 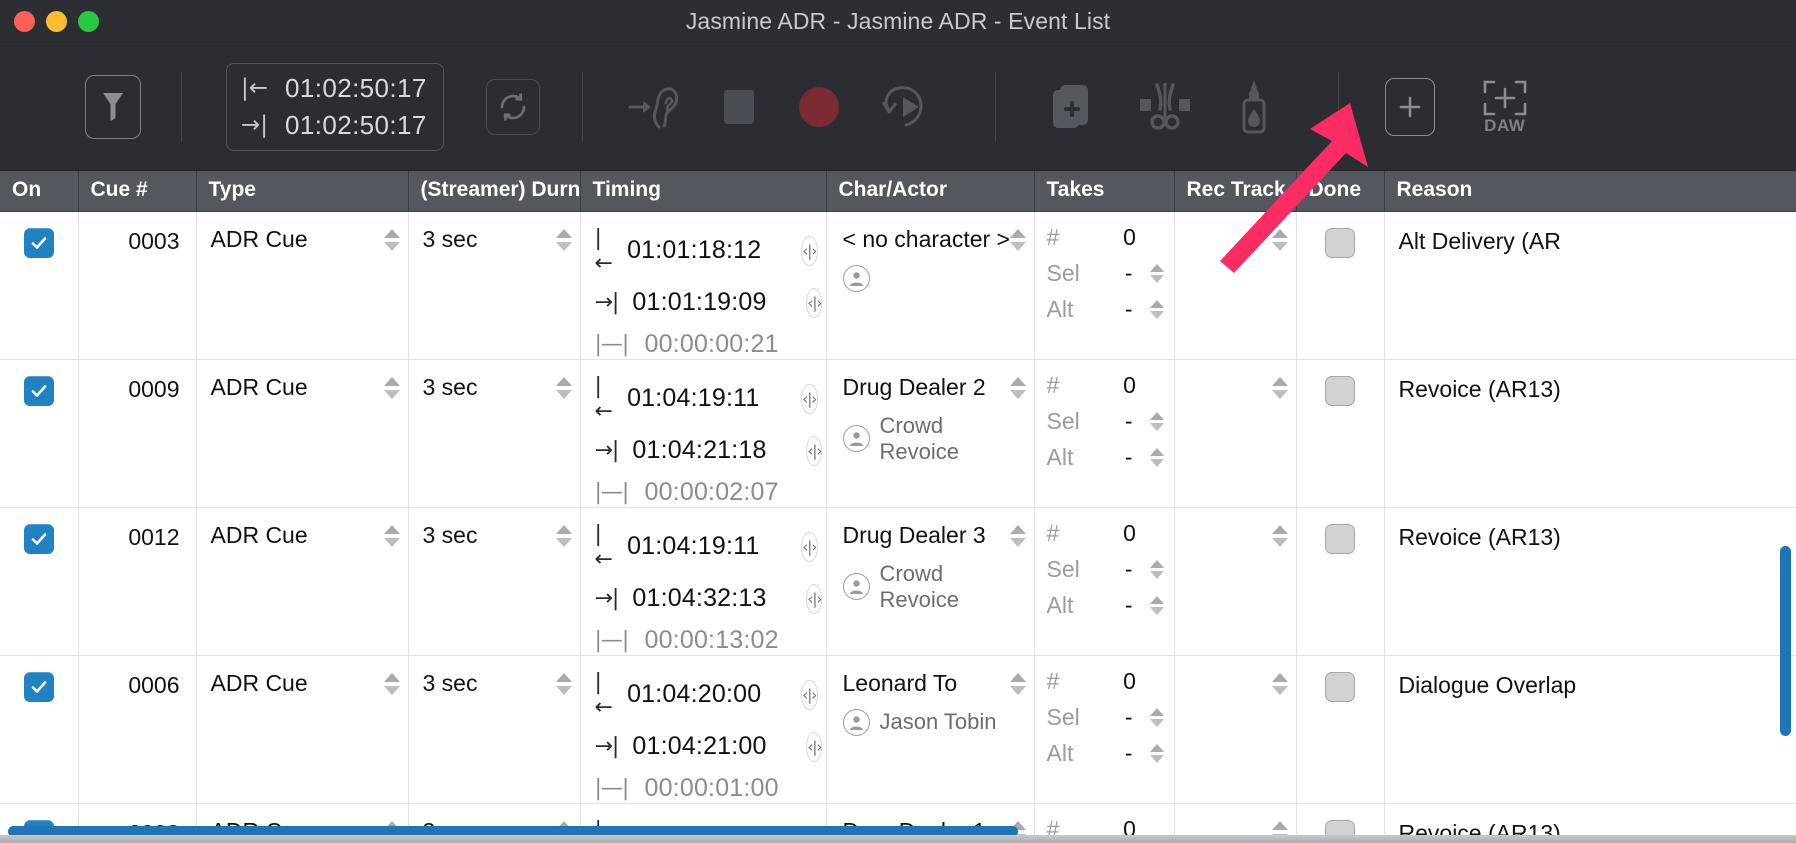 What do you see at coordinates (512, 106) in the screenshot?
I see `sync-icon` at bounding box center [512, 106].